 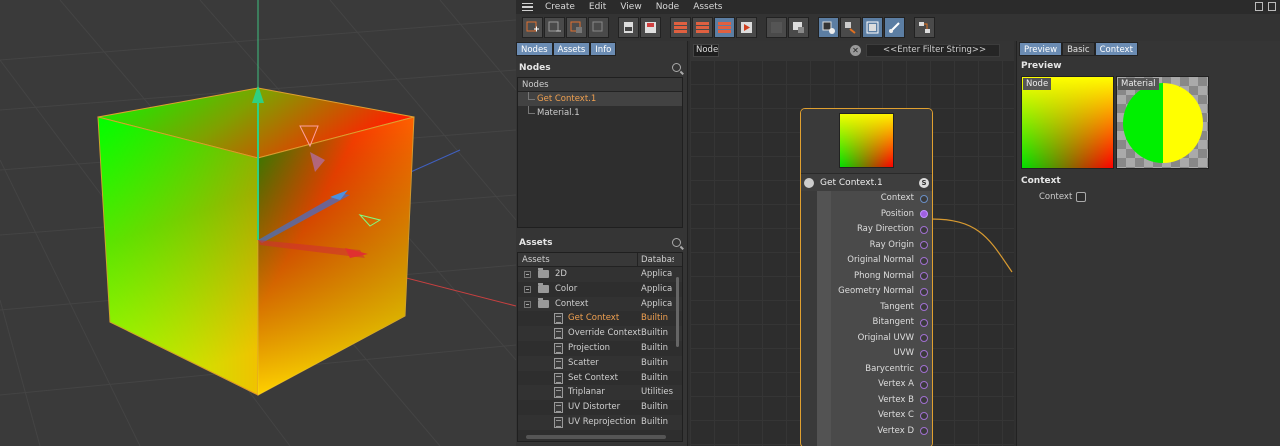 I want to click on asset-row: Set Context Builtin, so click(x=600, y=378).